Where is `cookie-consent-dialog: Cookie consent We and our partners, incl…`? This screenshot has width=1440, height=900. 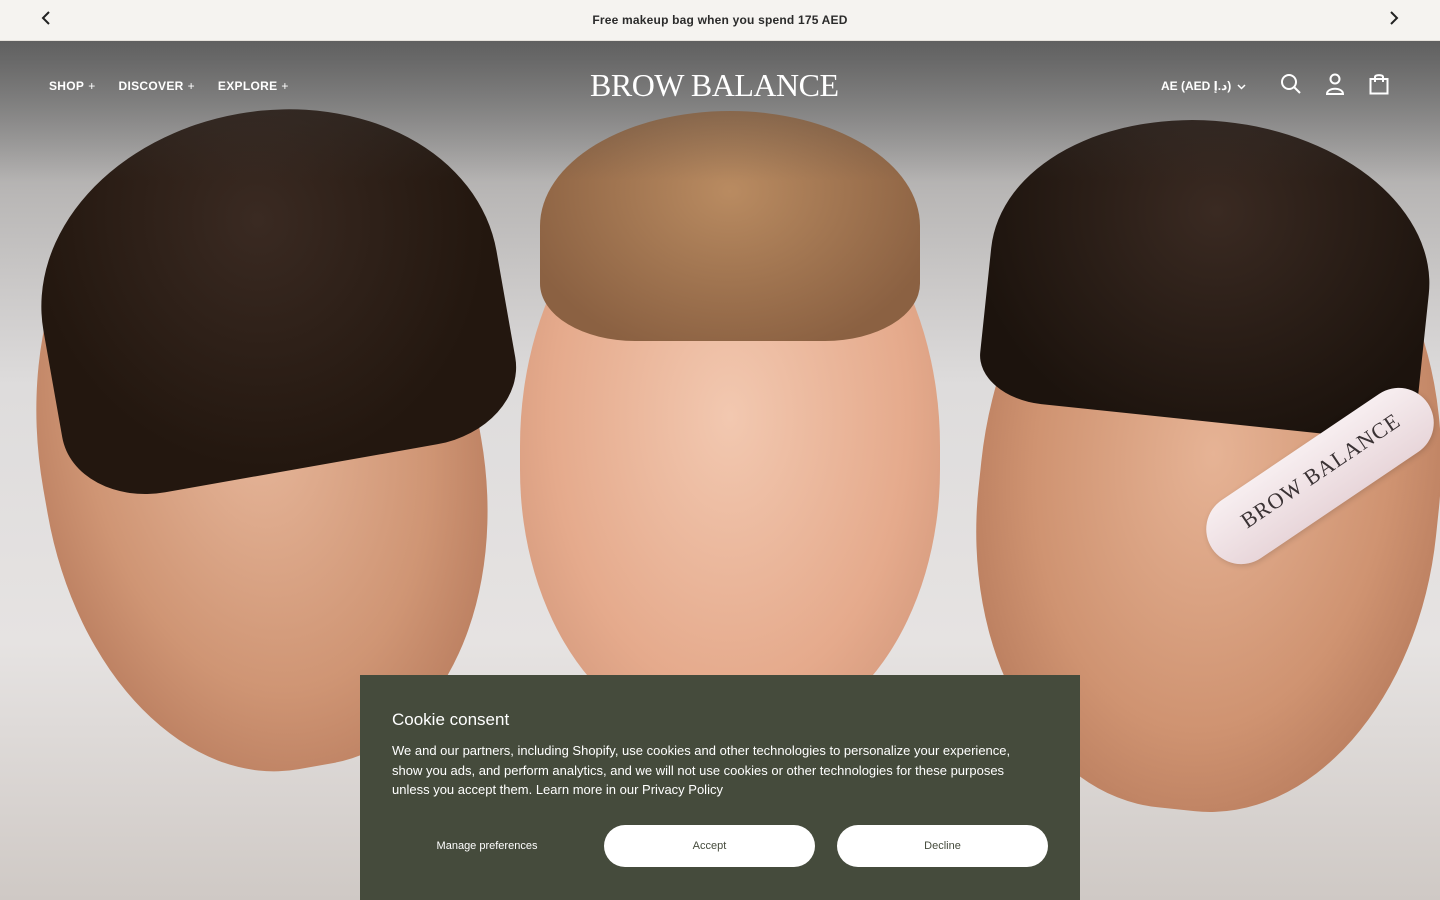 cookie-consent-dialog: Cookie consent We and our partners, incl… is located at coordinates (720, 787).